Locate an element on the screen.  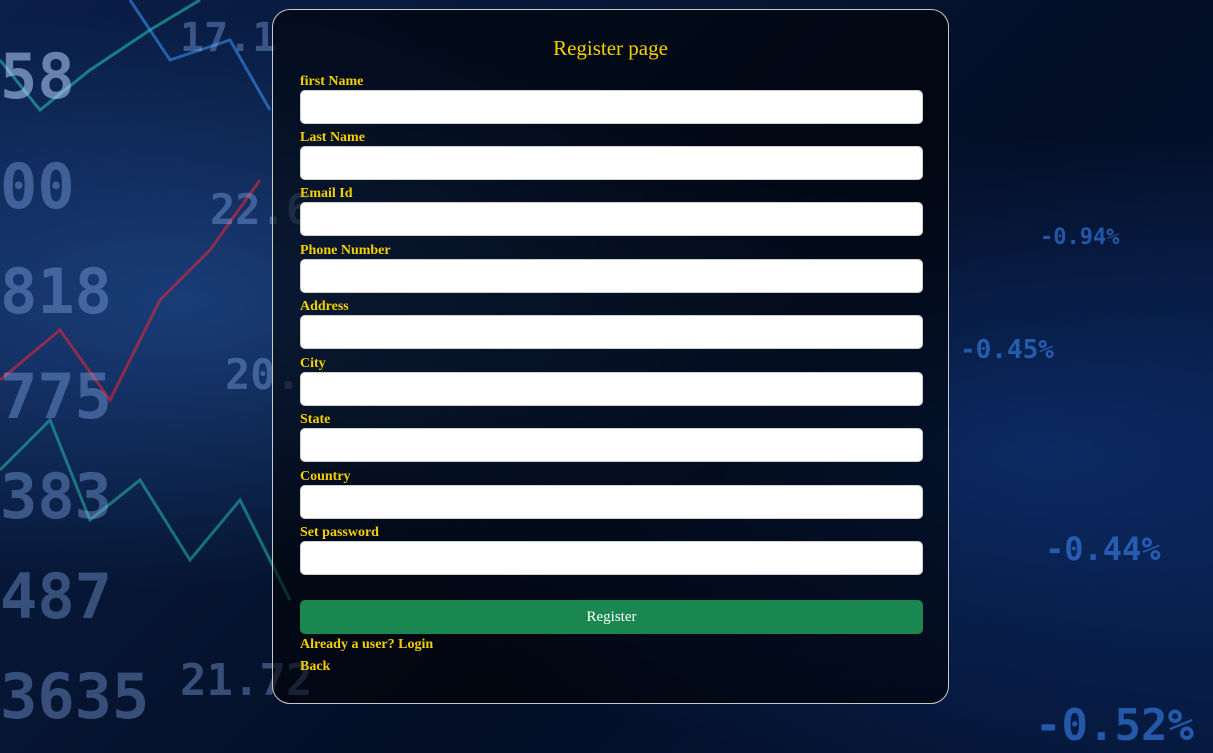
ticker-number: 17.1 is located at coordinates (228, 38).